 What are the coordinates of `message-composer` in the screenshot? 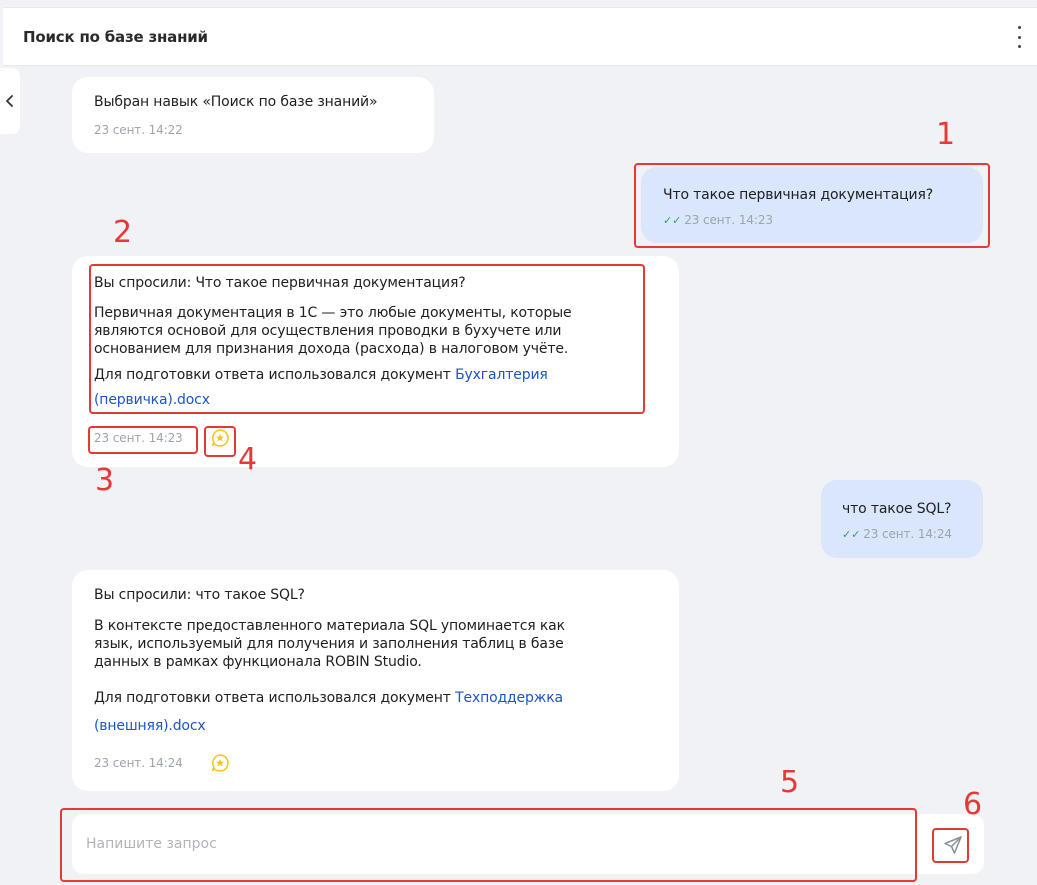 It's located at (528, 844).